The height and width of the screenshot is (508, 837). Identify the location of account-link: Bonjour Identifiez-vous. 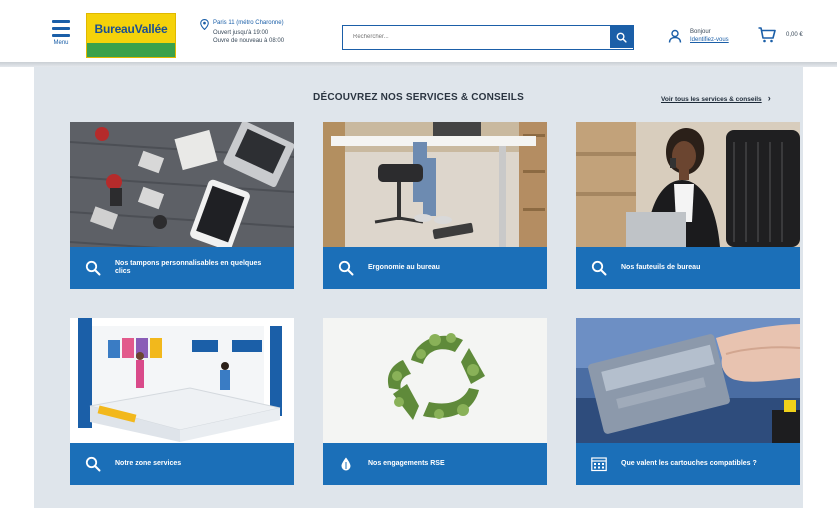
(708, 37).